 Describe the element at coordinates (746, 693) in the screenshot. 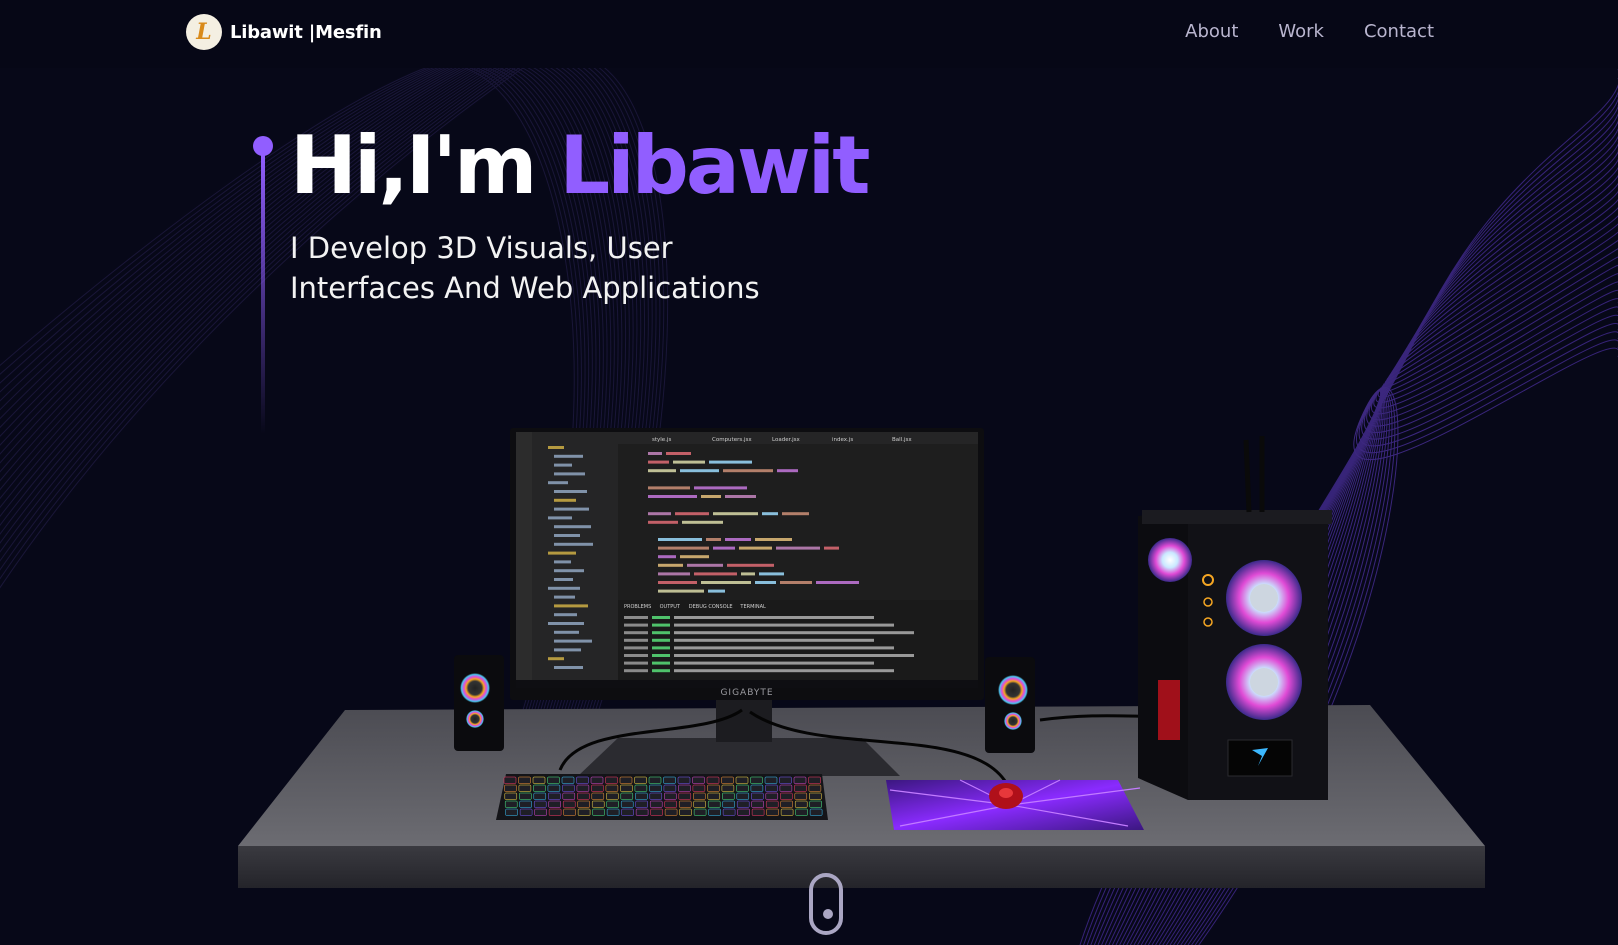

I see `monitor-brand: GIGABYTE` at that location.